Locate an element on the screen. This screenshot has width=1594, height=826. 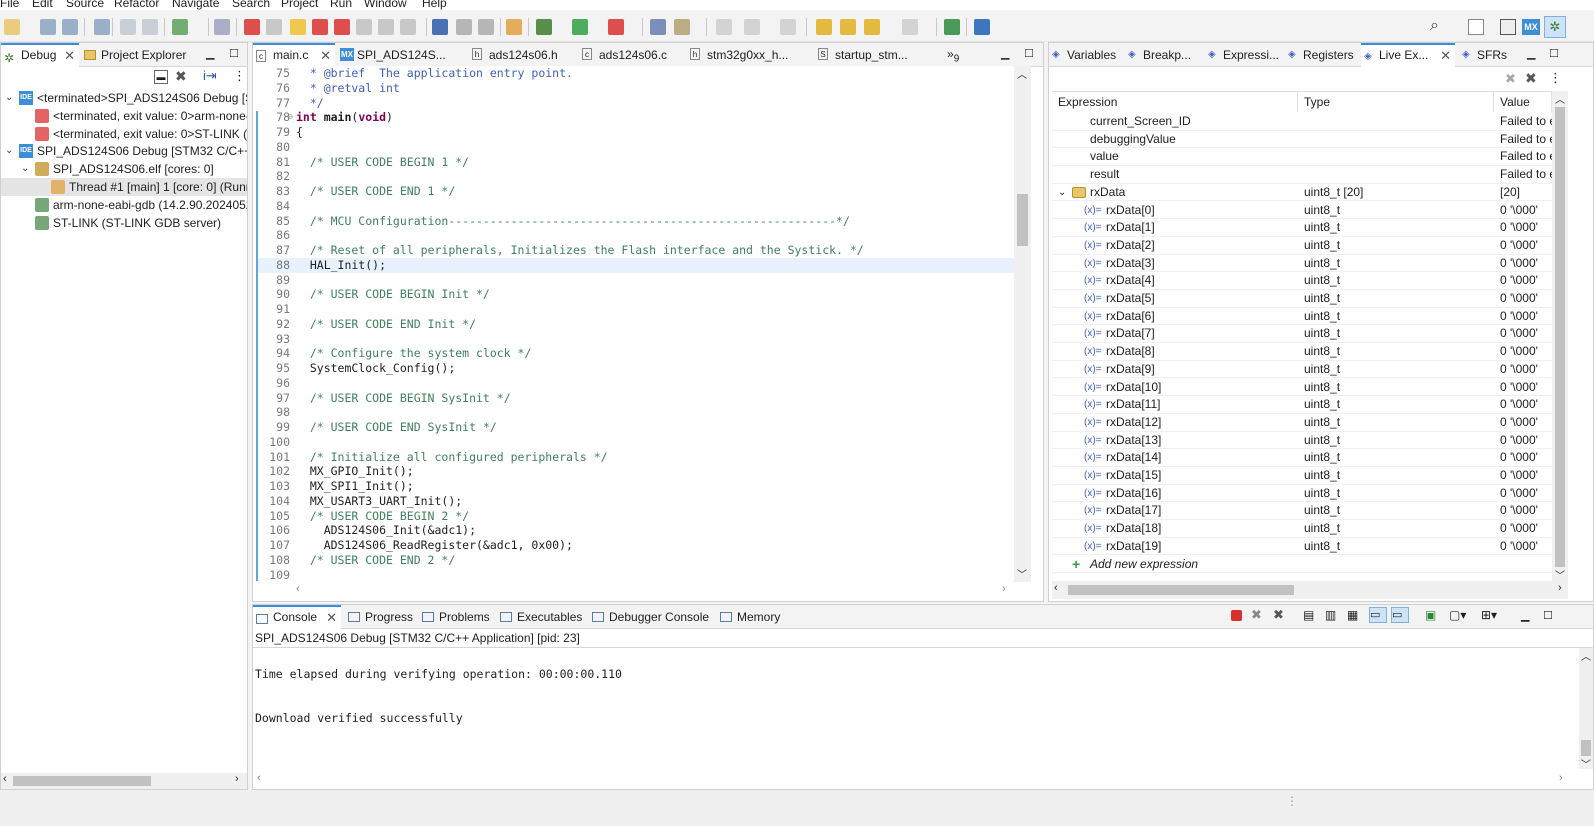
editor-tab-overflow: »9 is located at coordinates (953, 55).